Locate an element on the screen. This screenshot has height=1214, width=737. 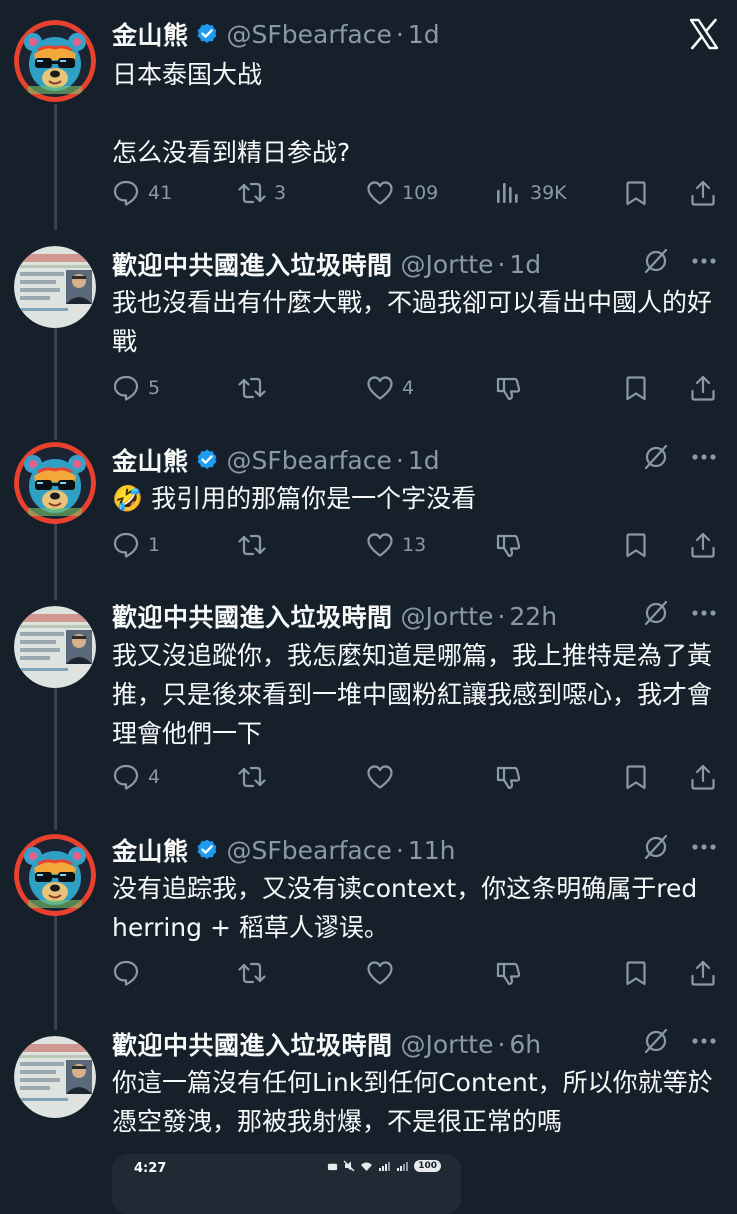
reply-button: 4 is located at coordinates (136, 777).